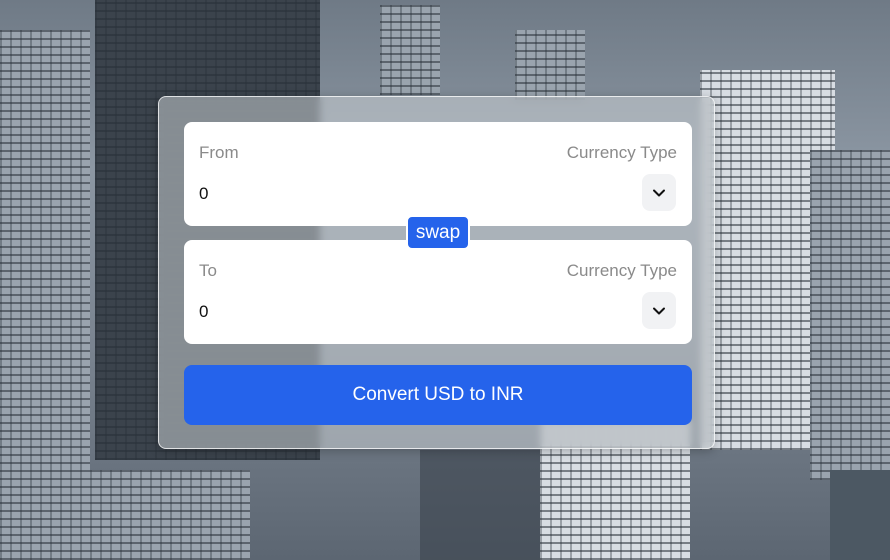  Describe the element at coordinates (438, 395) in the screenshot. I see `convert-button: Convert USD to INR` at that location.